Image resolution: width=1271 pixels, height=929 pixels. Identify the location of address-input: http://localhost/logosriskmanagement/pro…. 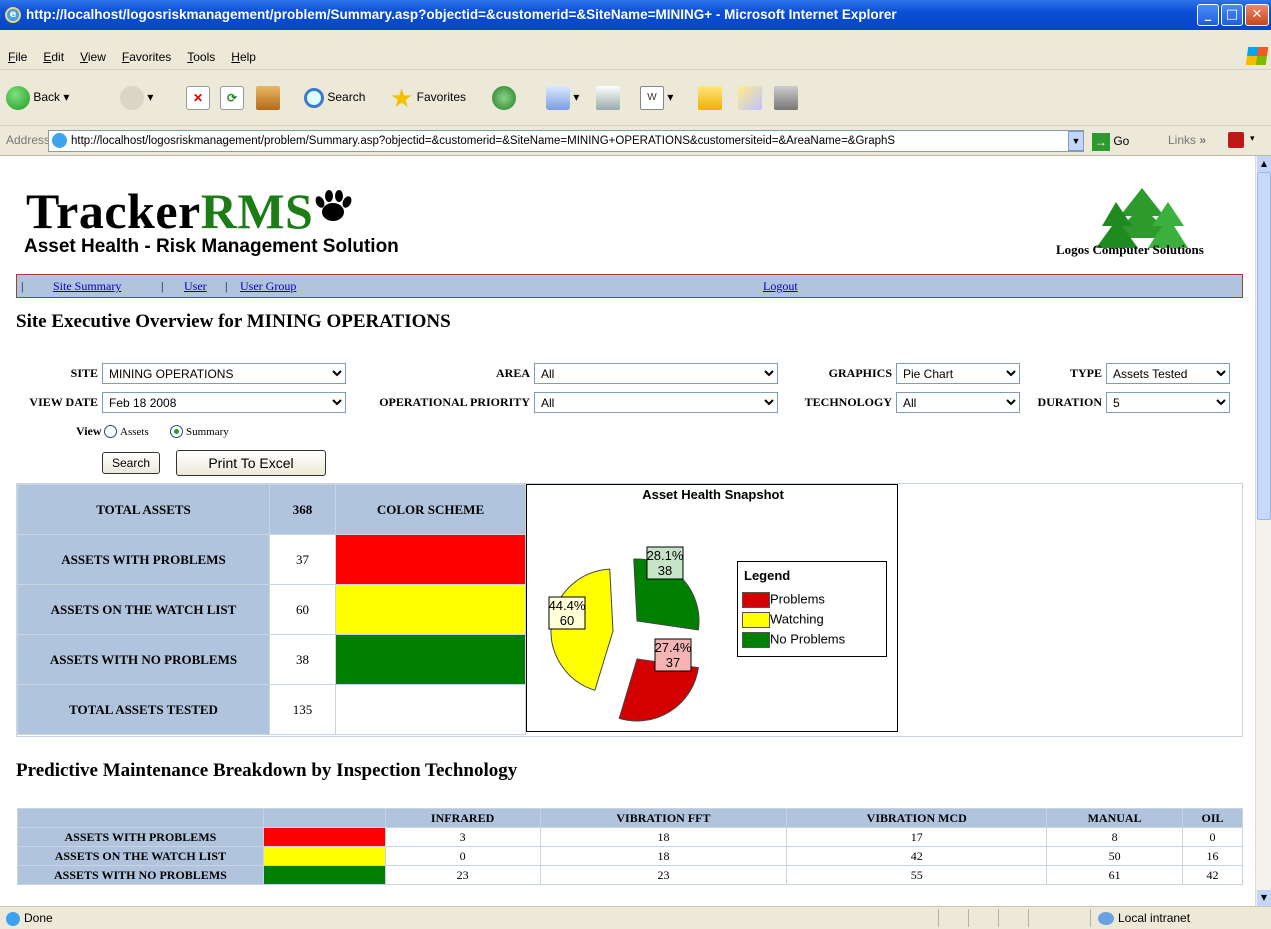
(566, 141).